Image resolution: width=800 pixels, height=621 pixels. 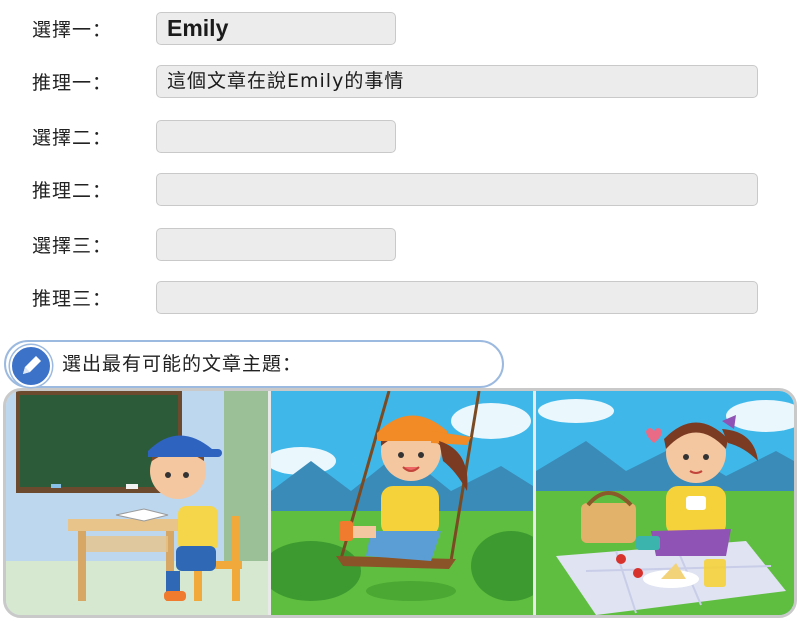 What do you see at coordinates (276, 136) in the screenshot?
I see `choice-2-field` at bounding box center [276, 136].